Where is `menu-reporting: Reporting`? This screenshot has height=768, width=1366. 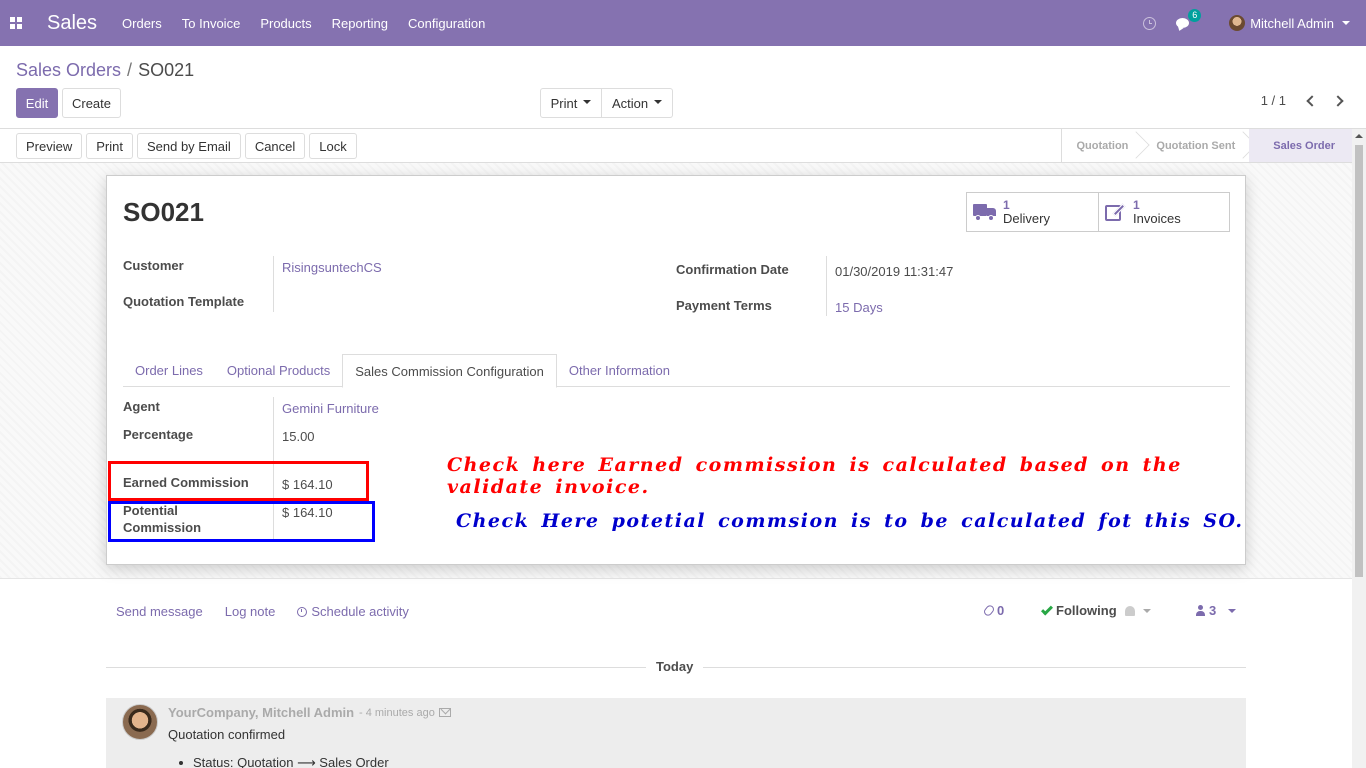
menu-reporting: Reporting is located at coordinates (360, 23).